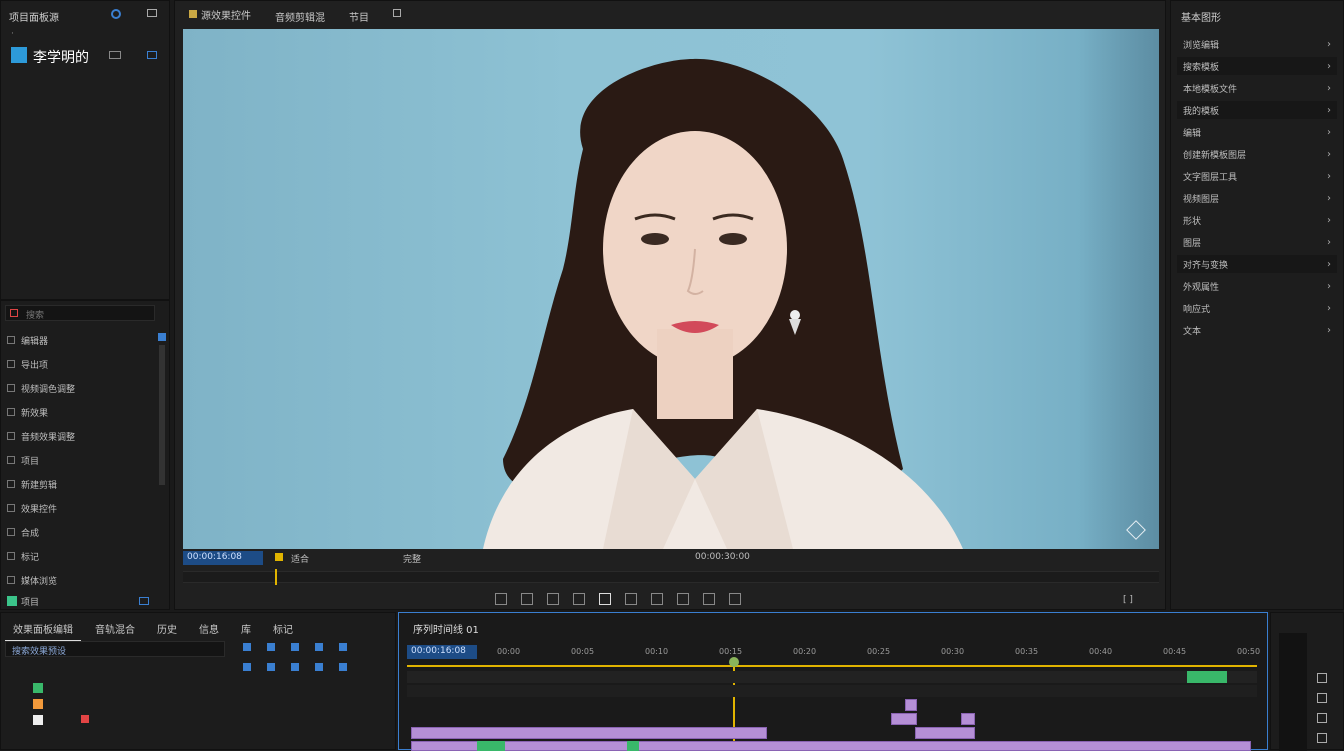 This screenshot has width=1344, height=751. Describe the element at coordinates (1207, 677) in the screenshot. I see `green-clip-top` at that location.